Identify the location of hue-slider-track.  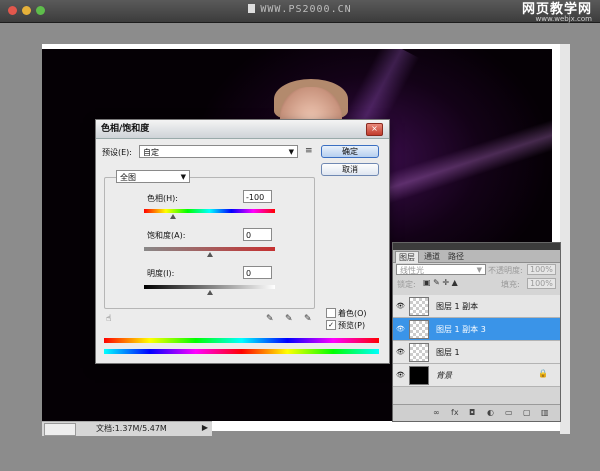
(209, 211).